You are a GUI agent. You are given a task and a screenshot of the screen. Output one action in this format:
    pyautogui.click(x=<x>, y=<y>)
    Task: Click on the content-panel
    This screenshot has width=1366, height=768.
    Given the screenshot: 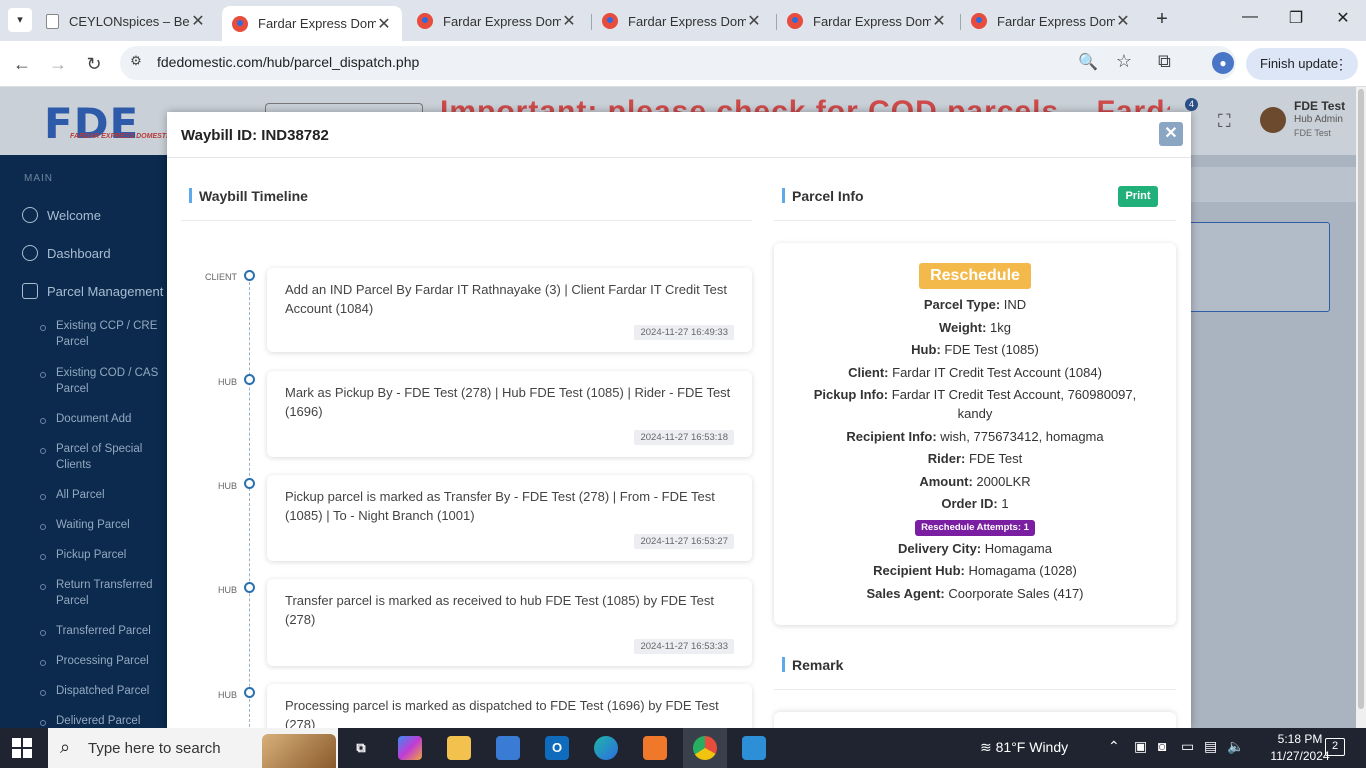 What is the action you would take?
    pyautogui.click(x=1255, y=267)
    